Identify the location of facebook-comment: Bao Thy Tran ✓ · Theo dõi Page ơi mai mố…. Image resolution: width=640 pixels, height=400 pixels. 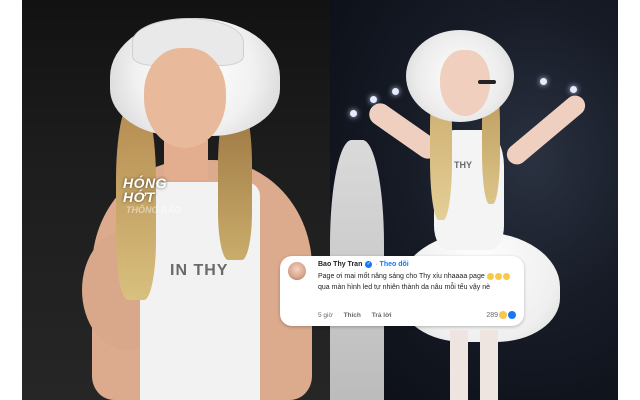
(402, 291).